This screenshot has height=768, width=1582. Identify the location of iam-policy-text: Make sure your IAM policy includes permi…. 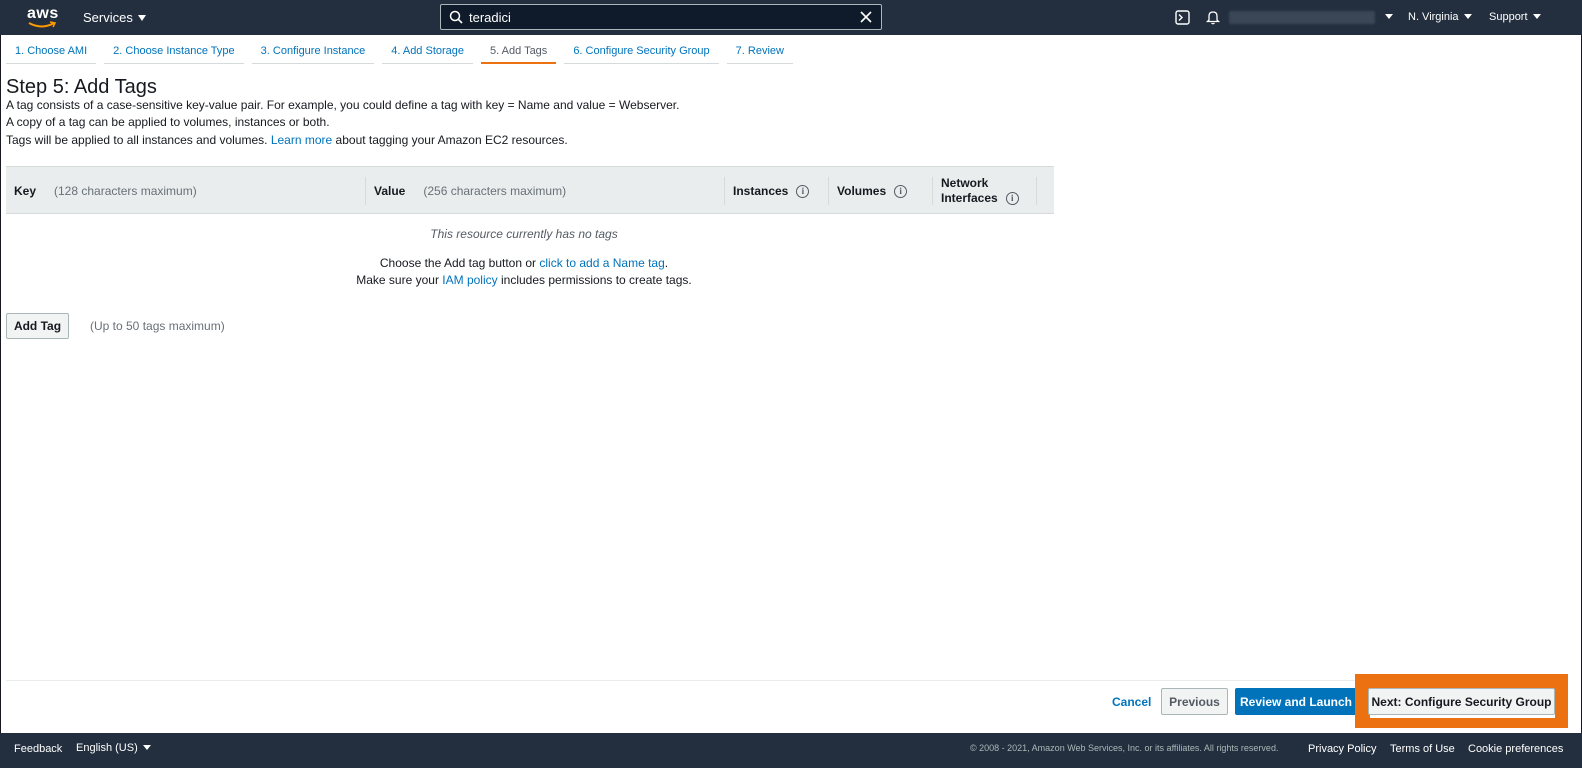
(524, 280).